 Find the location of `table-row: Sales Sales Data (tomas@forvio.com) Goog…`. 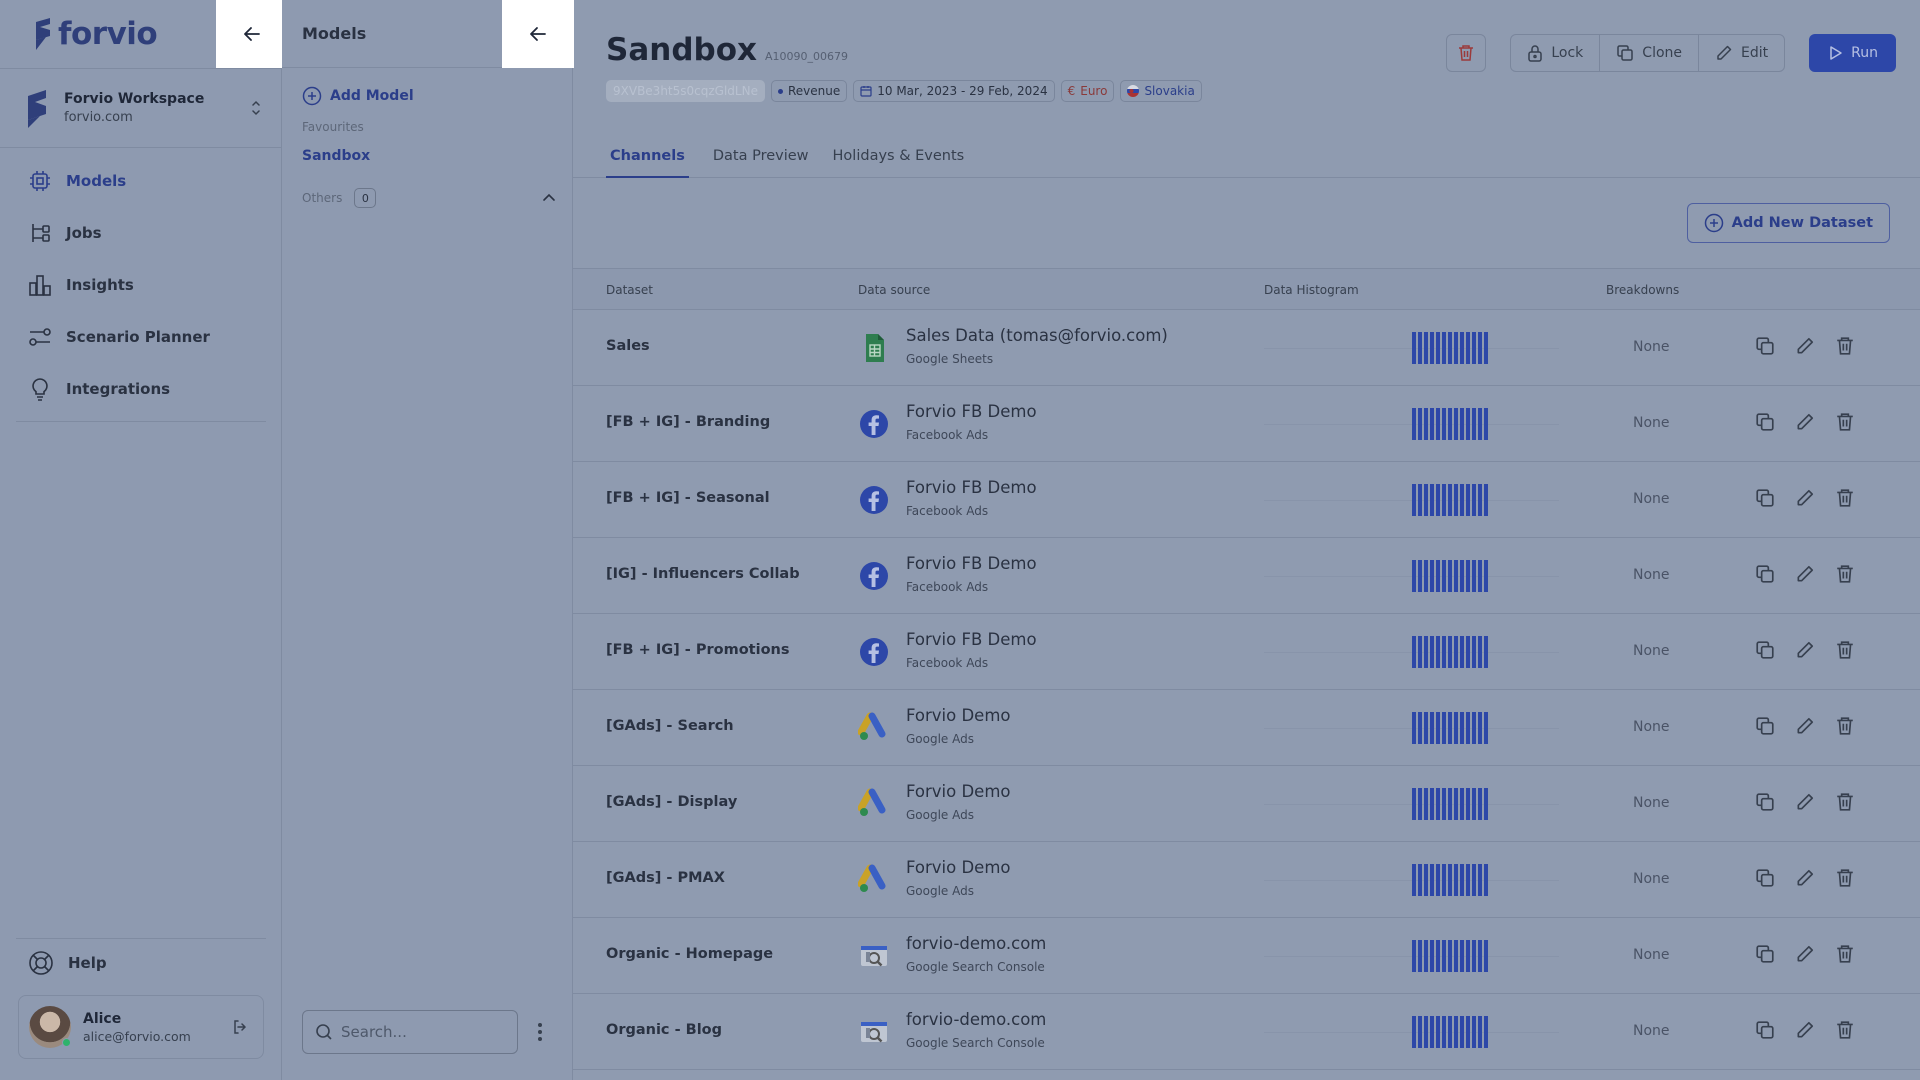

table-row: Sales Sales Data (tomas@forvio.com) Goog… is located at coordinates (1246, 348).